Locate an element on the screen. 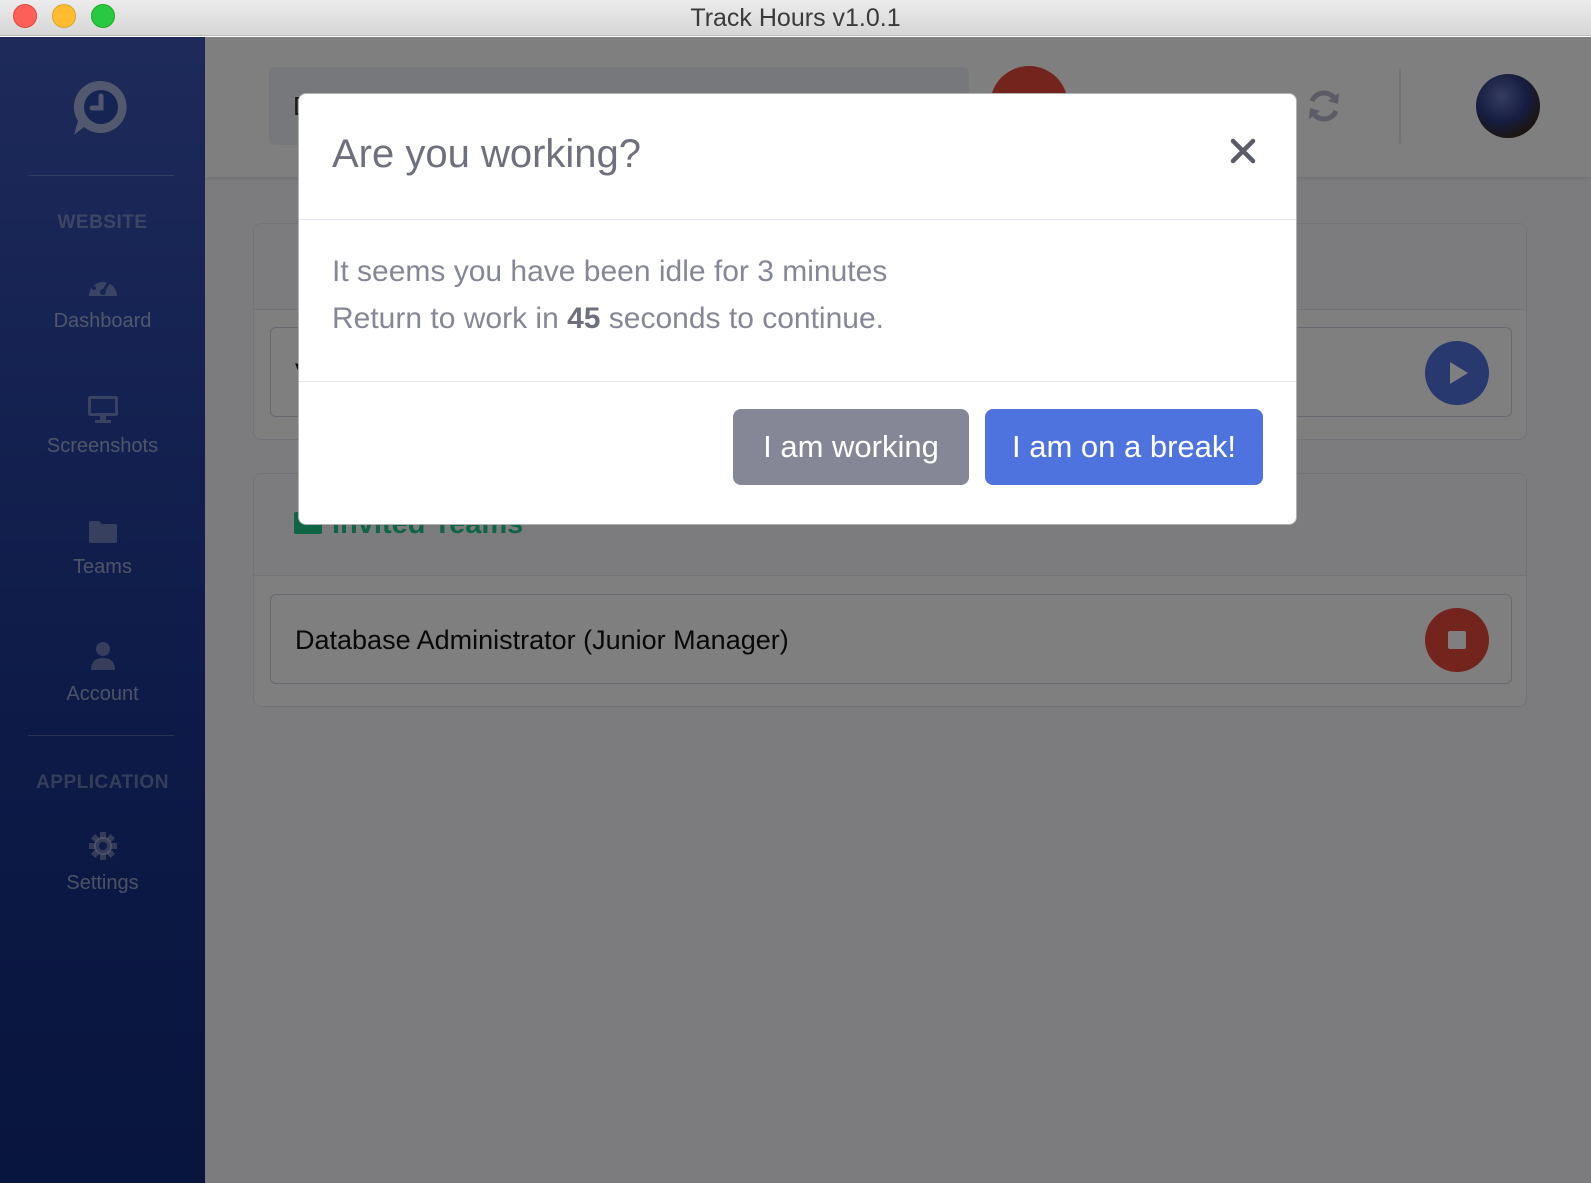 The image size is (1591, 1183). countdown-prefix: Return to work in is located at coordinates (450, 318).